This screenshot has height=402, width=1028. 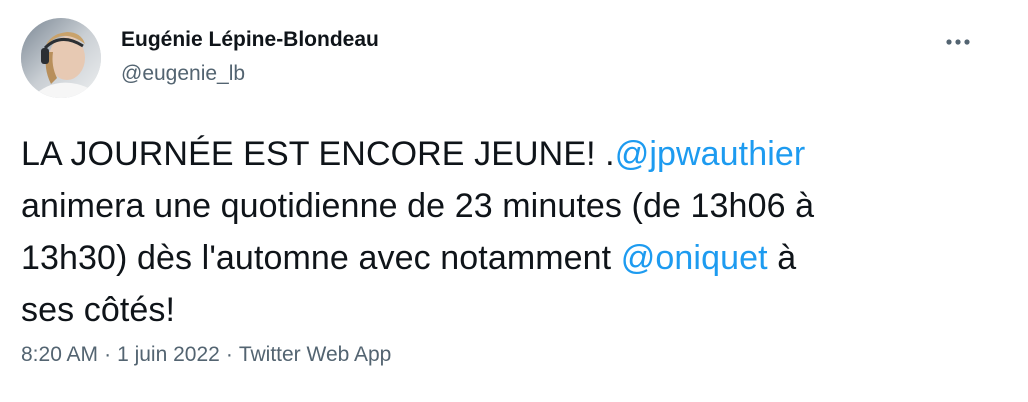 I want to click on more-icon, so click(x=958, y=42).